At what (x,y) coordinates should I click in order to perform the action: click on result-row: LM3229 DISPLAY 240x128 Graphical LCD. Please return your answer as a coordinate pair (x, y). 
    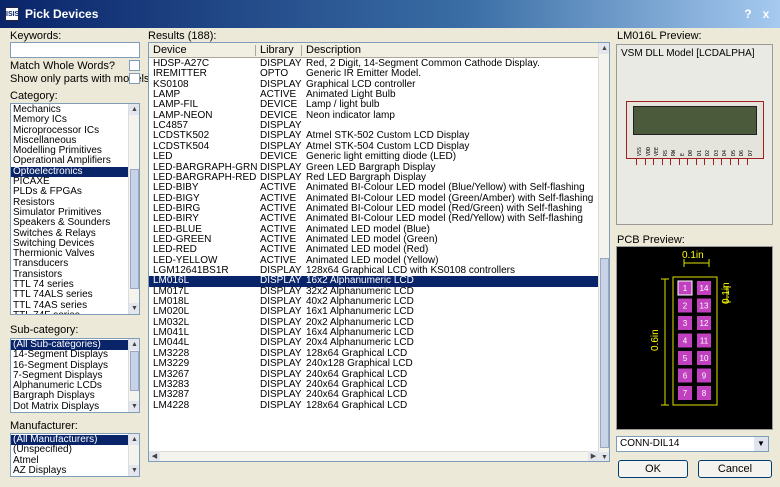
    Looking at the image, I should click on (374, 364).